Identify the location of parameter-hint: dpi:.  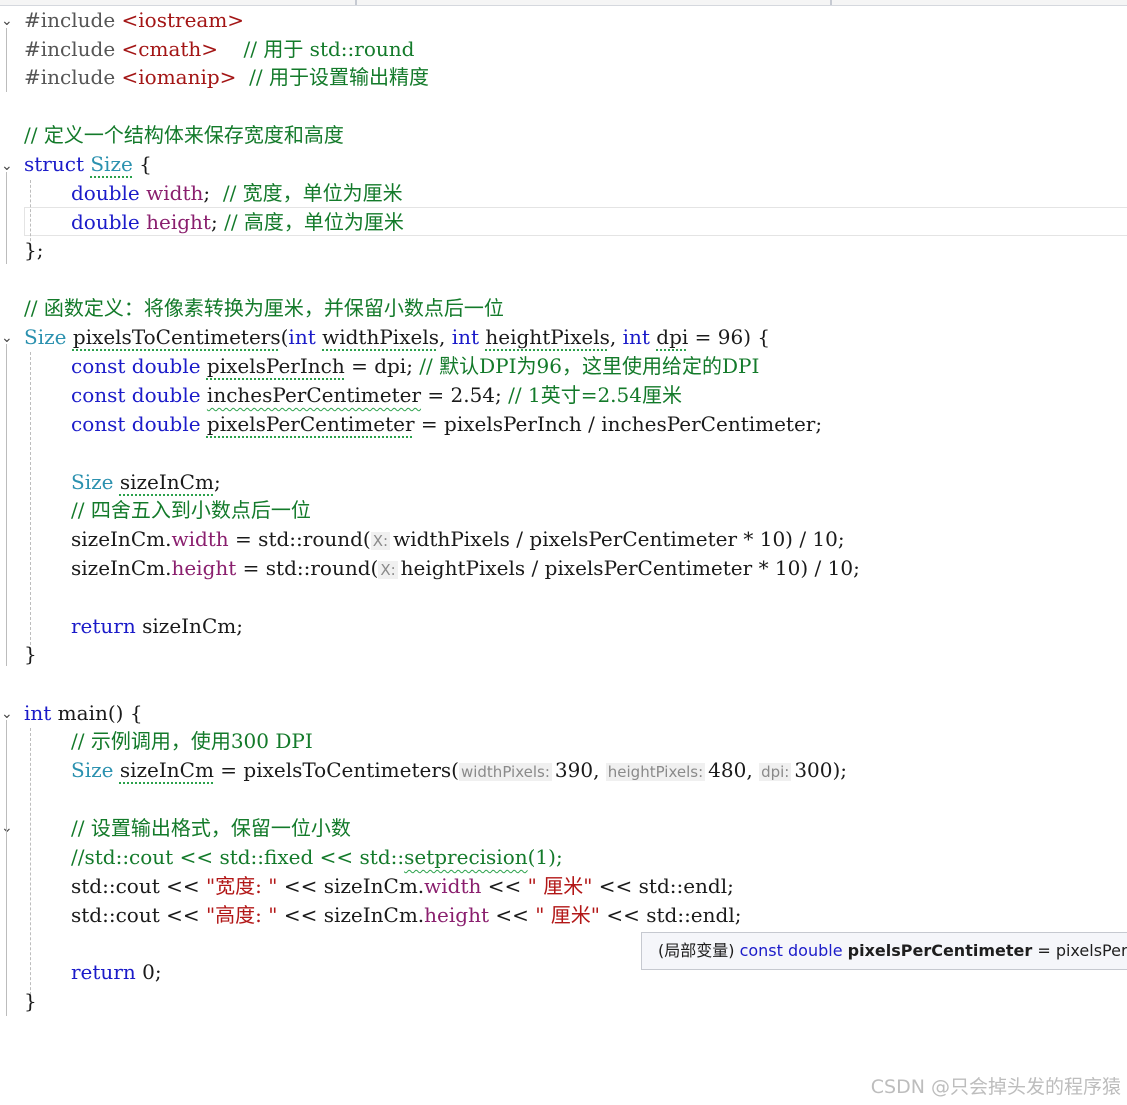
(775, 772).